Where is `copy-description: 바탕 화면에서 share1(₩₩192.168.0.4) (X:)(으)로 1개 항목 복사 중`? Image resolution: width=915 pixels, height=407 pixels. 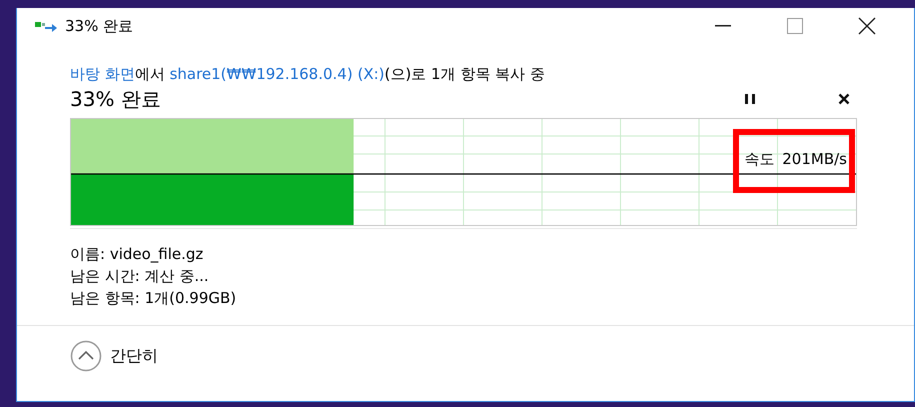
copy-description: 바탕 화면에서 share1(₩₩192.168.0.4) (X:)(으)로 1개 항목 복사 중 is located at coordinates (308, 74).